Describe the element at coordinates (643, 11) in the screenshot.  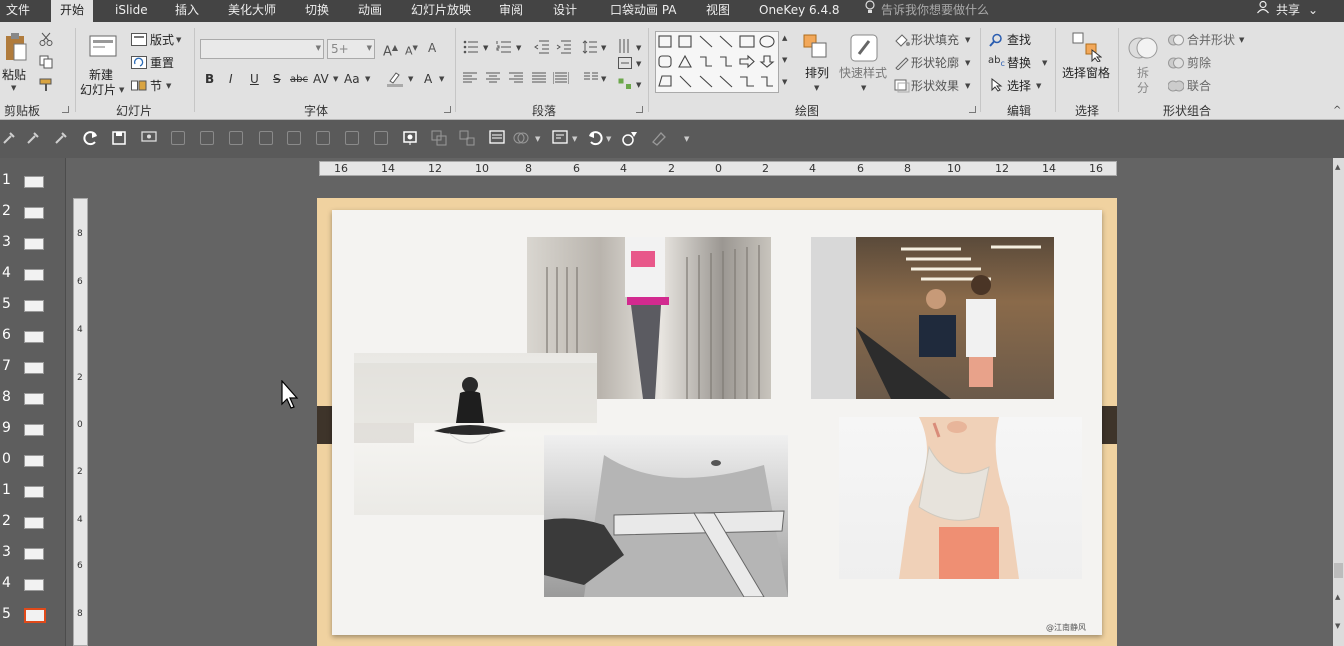
I see `tab-pocket-animation: 口袋动画 PA` at that location.